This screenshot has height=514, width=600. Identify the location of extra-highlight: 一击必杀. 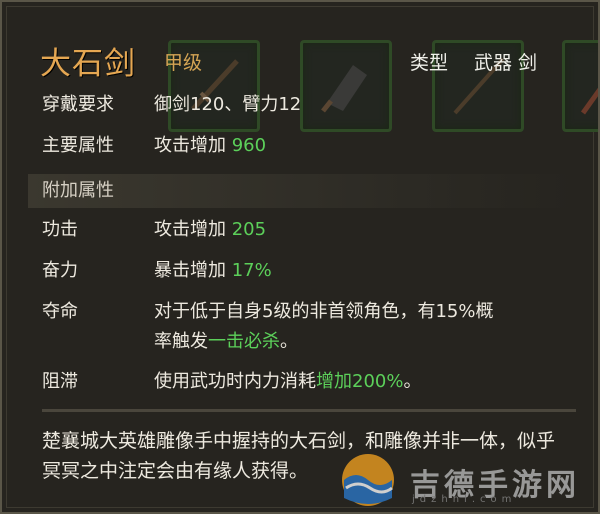
(244, 341).